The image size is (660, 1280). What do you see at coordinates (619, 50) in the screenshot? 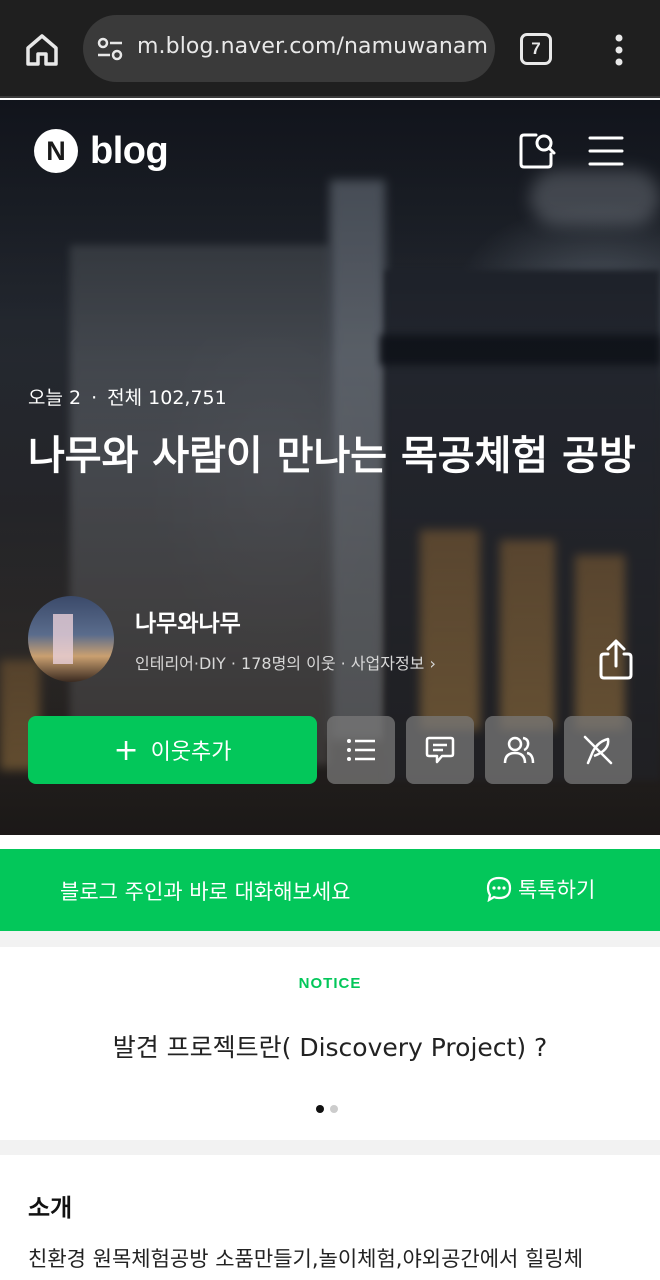
I see `more-vert-icon` at bounding box center [619, 50].